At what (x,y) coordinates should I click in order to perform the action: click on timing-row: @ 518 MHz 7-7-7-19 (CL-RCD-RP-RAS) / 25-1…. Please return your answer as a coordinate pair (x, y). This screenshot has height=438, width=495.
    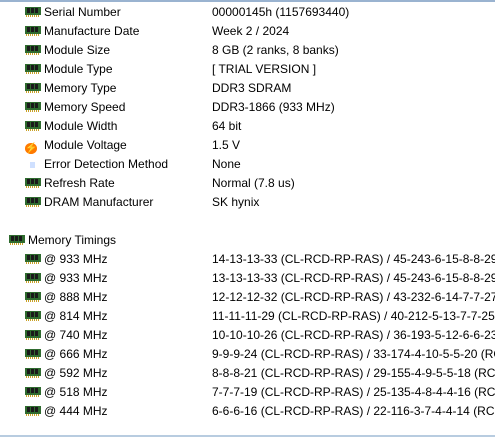
    Looking at the image, I should click on (247, 392).